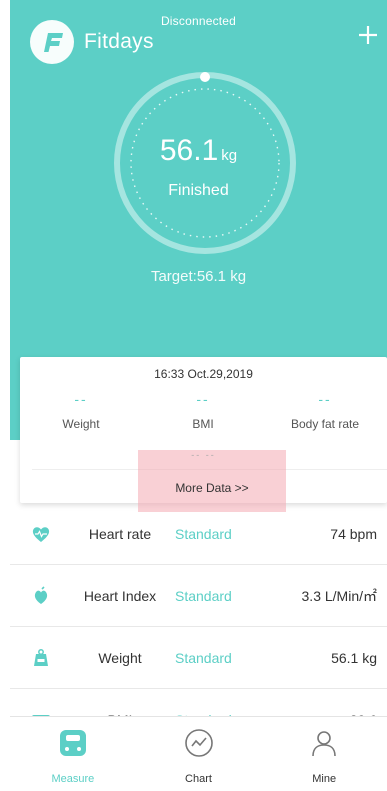  What do you see at coordinates (198, 276) in the screenshot?
I see `target-weight: Target:56.1 kg` at bounding box center [198, 276].